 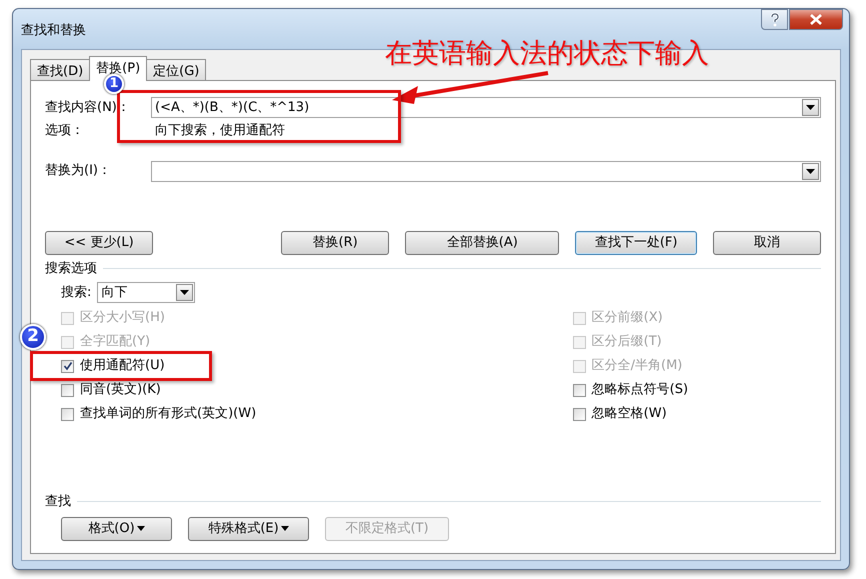 What do you see at coordinates (387, 529) in the screenshot?
I see `format-button: 不限定格式(T)` at bounding box center [387, 529].